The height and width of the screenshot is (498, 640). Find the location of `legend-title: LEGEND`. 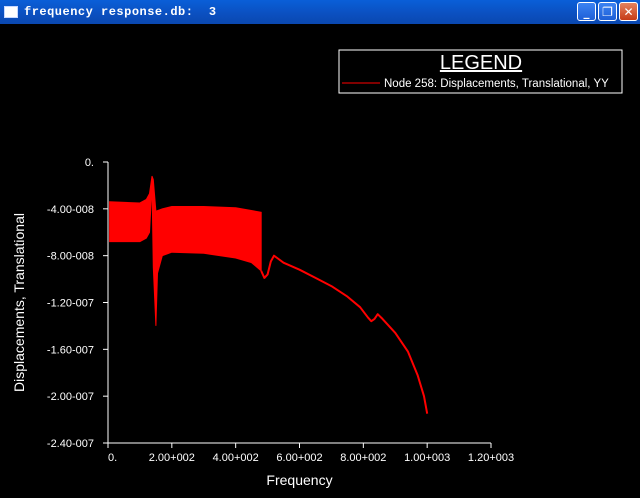

legend-title: LEGEND is located at coordinates (481, 63).